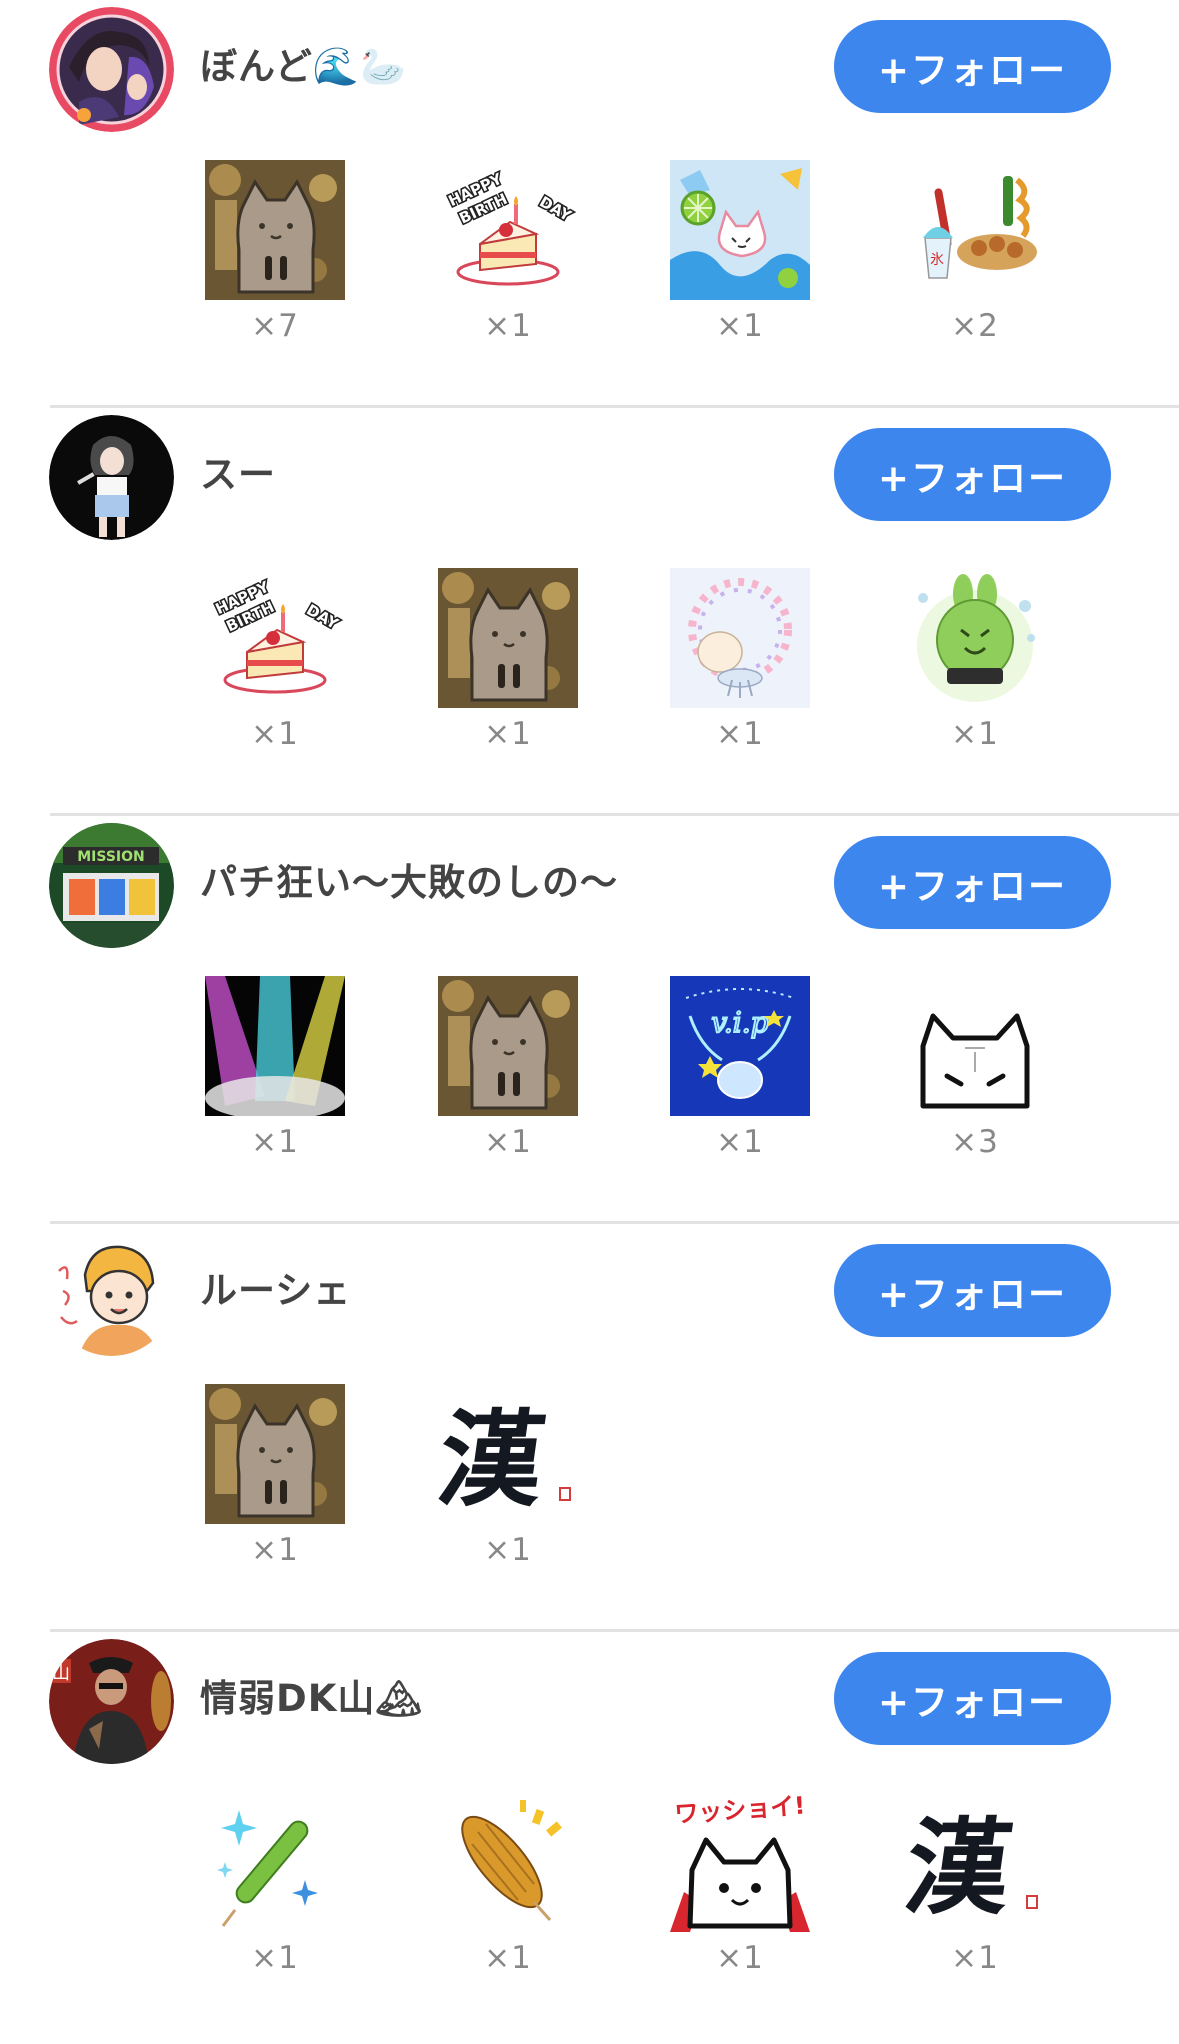  Describe the element at coordinates (275, 326) in the screenshot. I see `gift-count: ×7` at that location.